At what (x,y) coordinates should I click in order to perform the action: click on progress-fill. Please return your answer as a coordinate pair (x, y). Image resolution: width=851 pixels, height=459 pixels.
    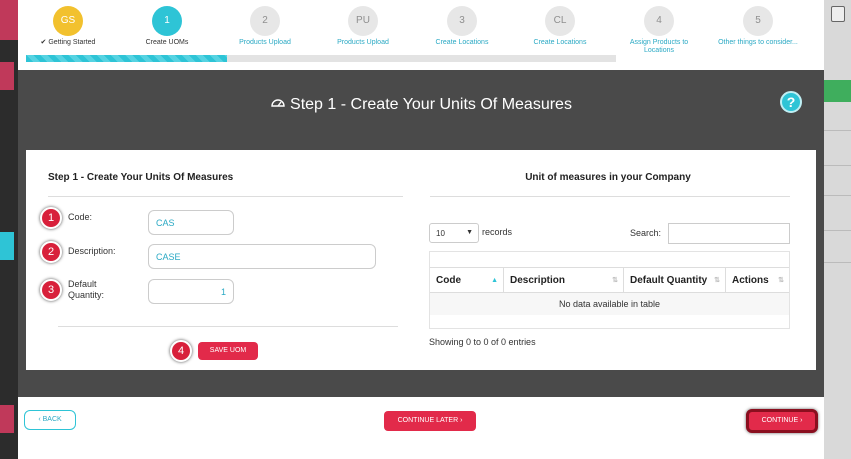
    Looking at the image, I should click on (126, 58).